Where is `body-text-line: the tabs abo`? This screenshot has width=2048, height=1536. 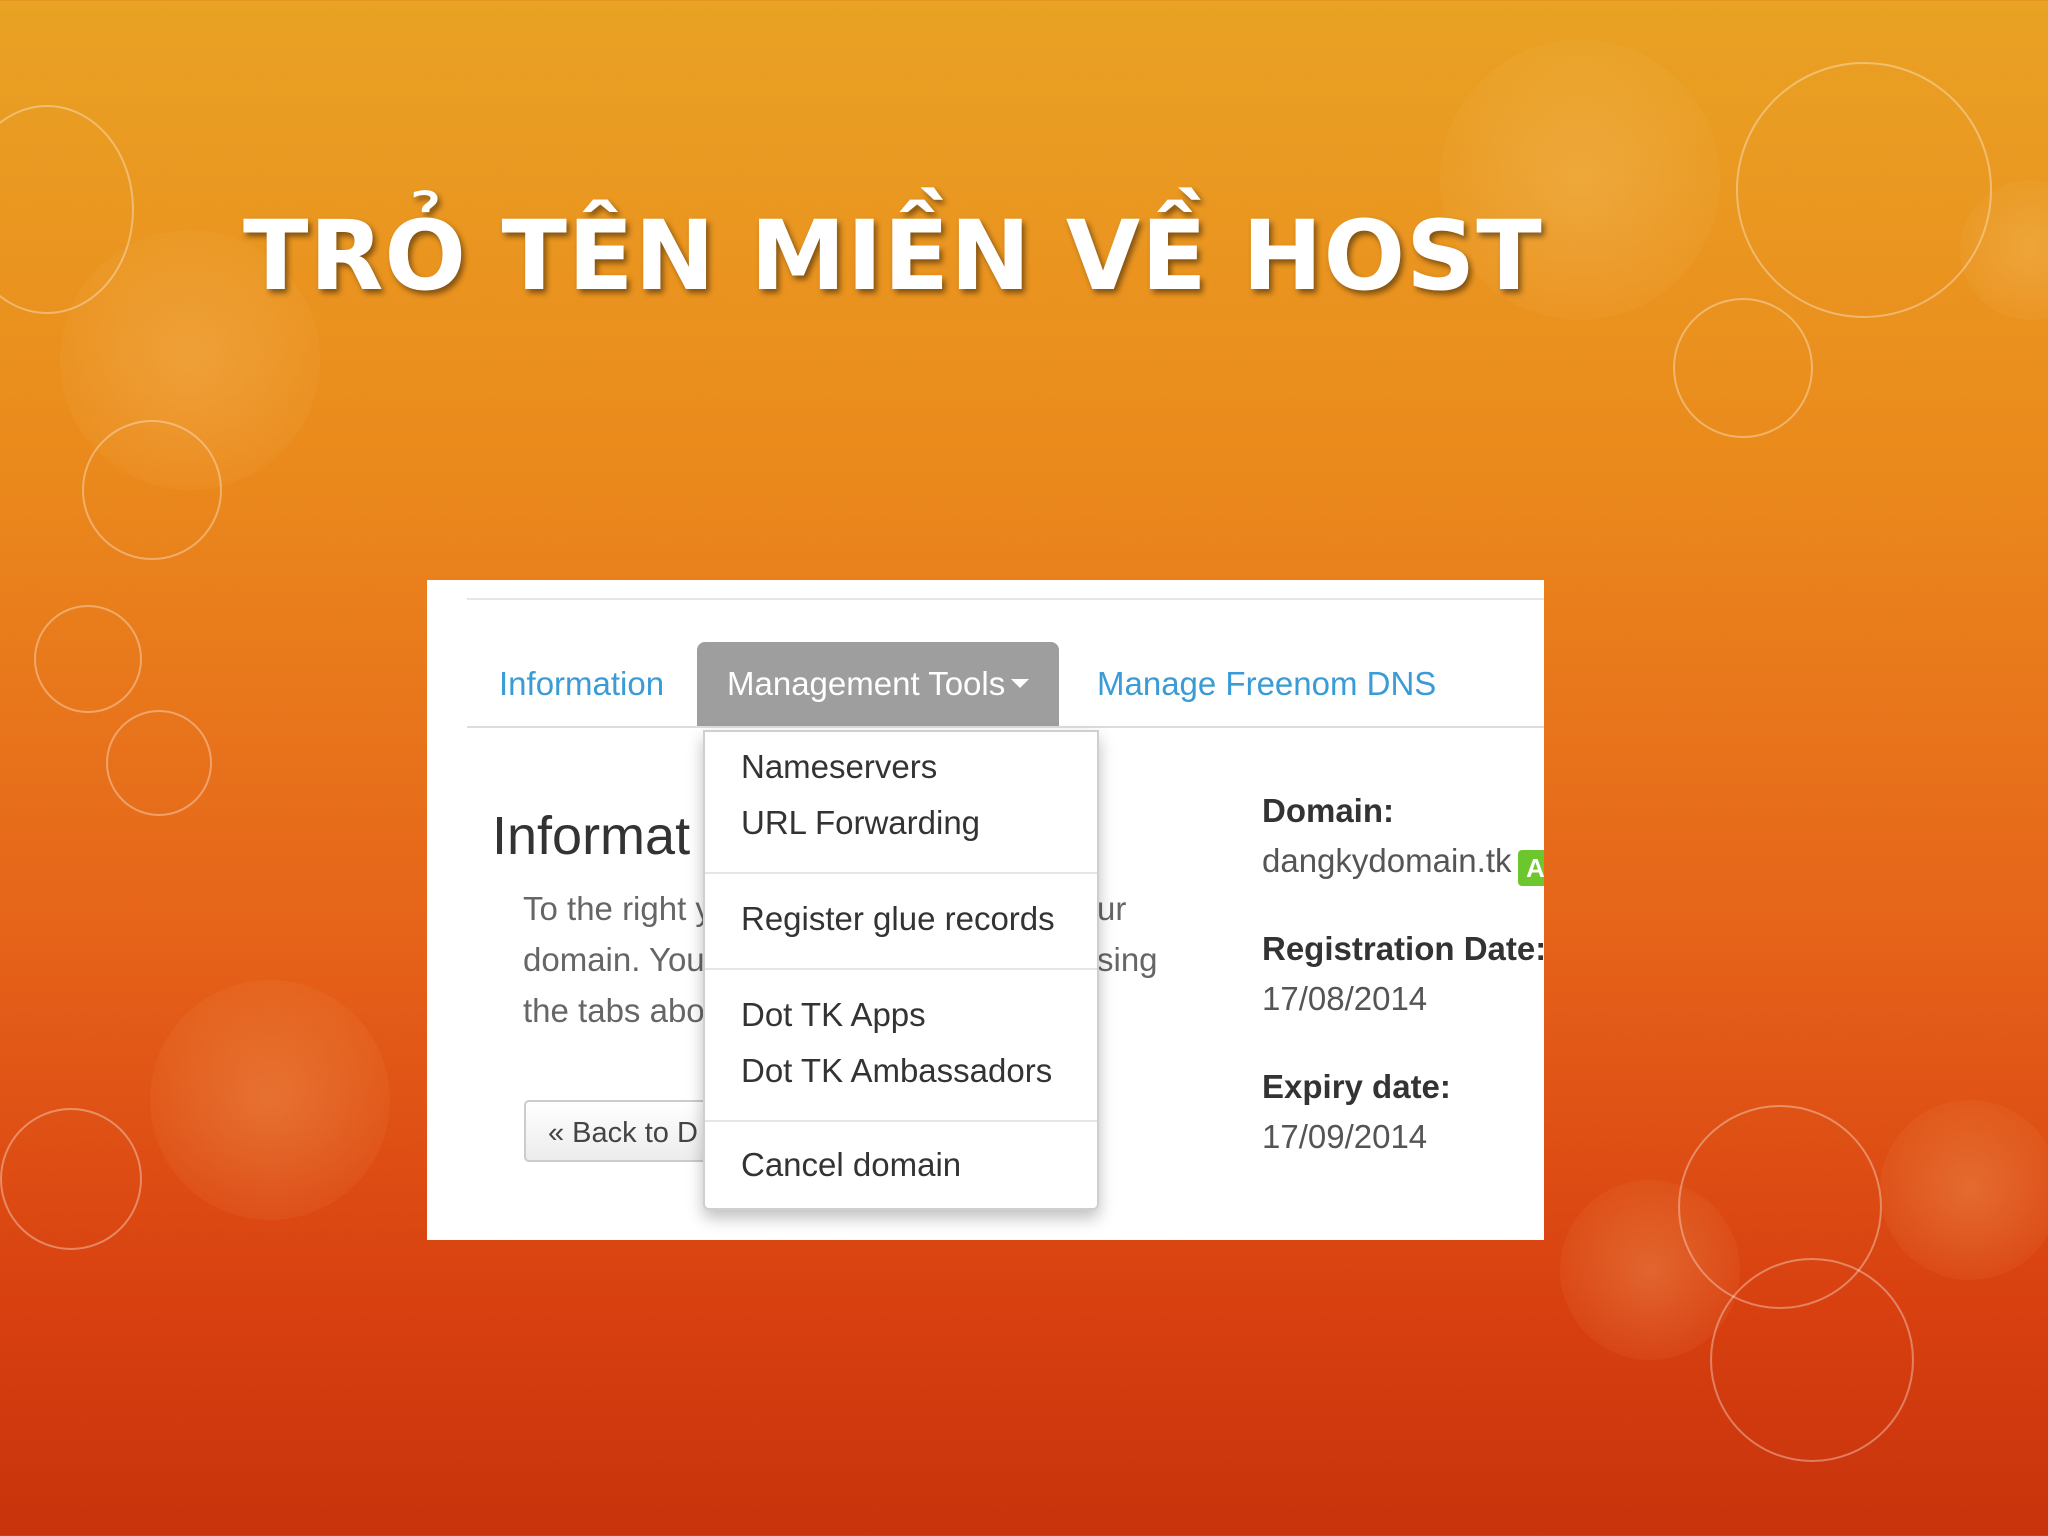 body-text-line: the tabs abo is located at coordinates (614, 1010).